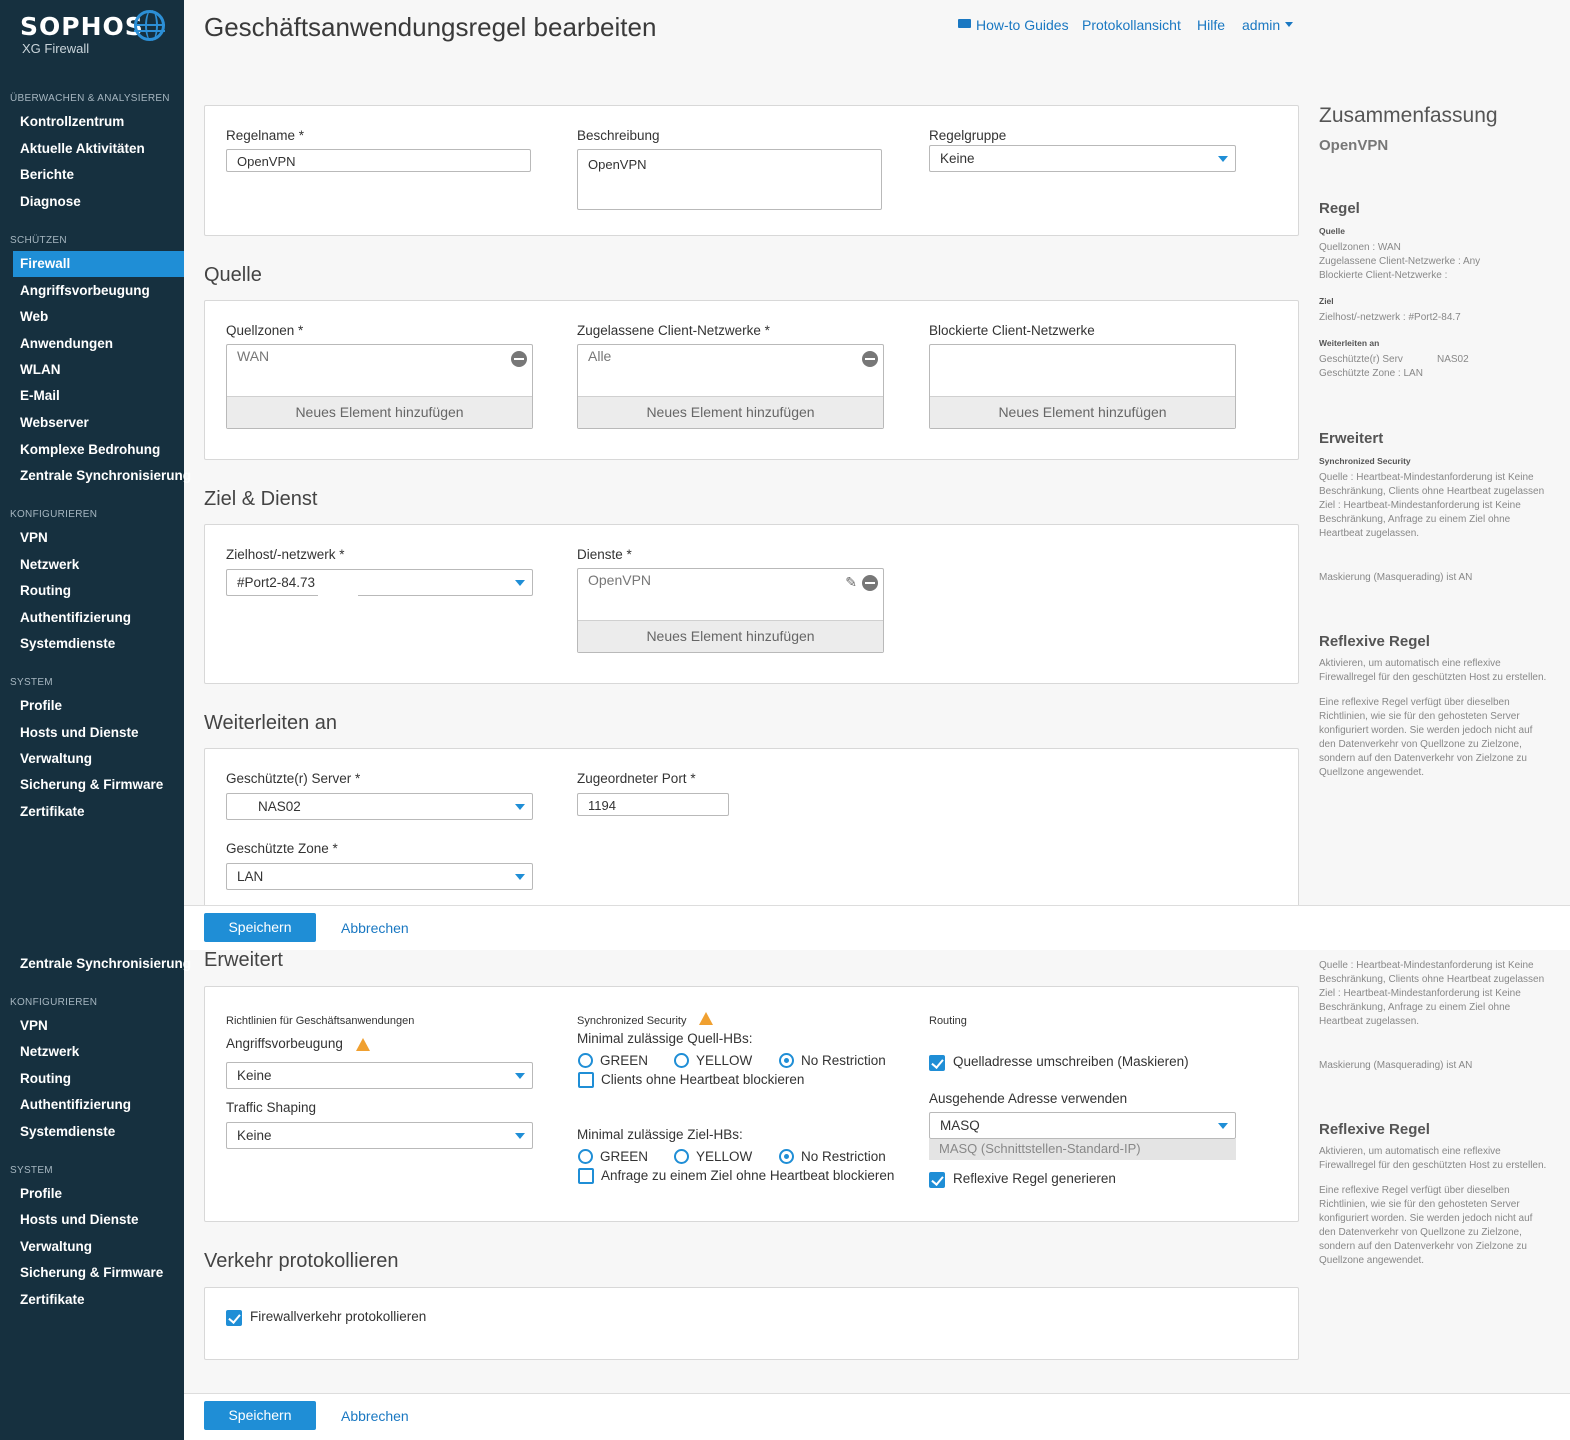 This screenshot has width=1570, height=1440. What do you see at coordinates (34, 316) in the screenshot?
I see `nav-web: Web` at bounding box center [34, 316].